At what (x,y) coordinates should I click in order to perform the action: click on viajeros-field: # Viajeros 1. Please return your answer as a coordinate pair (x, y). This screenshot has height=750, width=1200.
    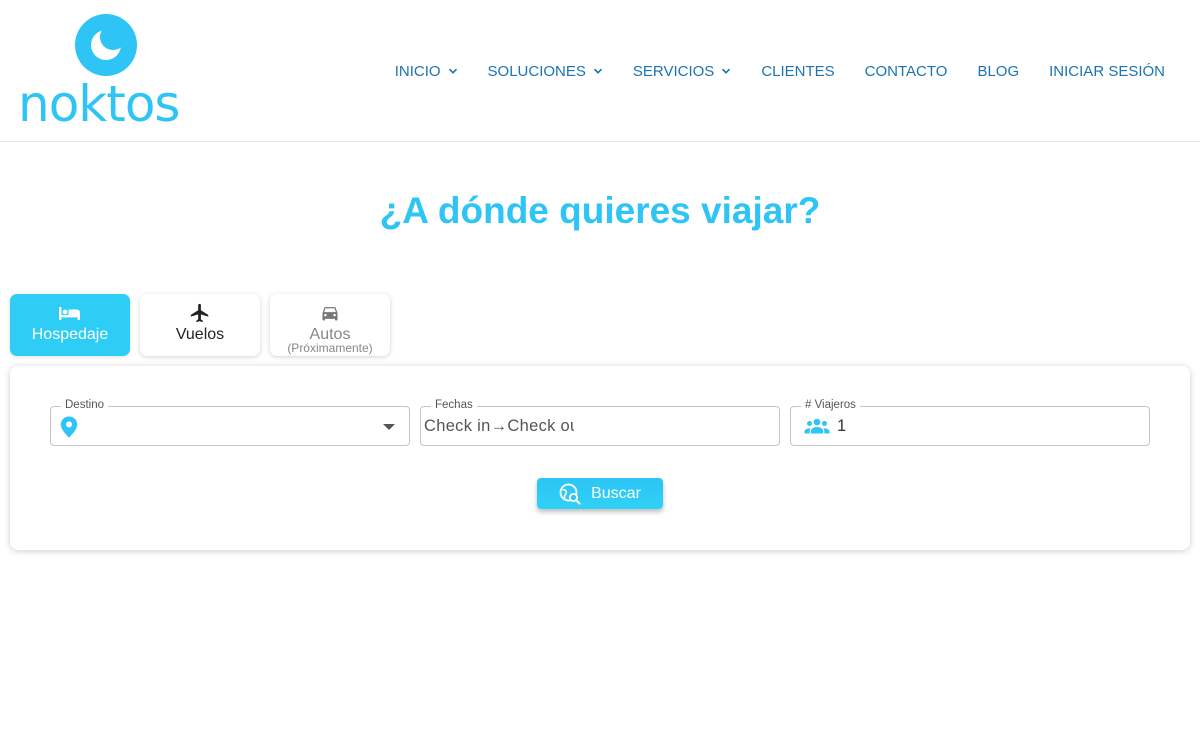
    Looking at the image, I should click on (970, 422).